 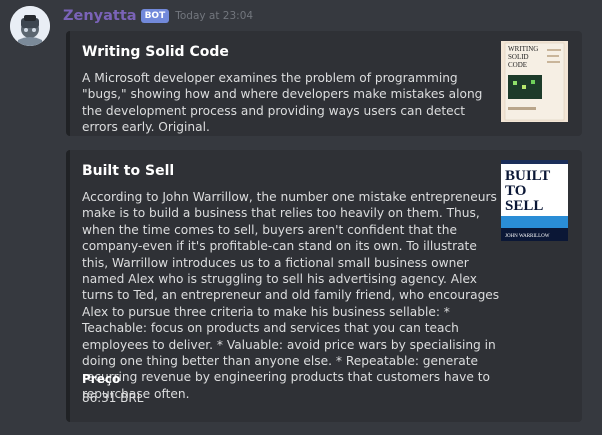 What do you see at coordinates (523, 49) in the screenshot?
I see `thumb-title-line1: WRITING` at bounding box center [523, 49].